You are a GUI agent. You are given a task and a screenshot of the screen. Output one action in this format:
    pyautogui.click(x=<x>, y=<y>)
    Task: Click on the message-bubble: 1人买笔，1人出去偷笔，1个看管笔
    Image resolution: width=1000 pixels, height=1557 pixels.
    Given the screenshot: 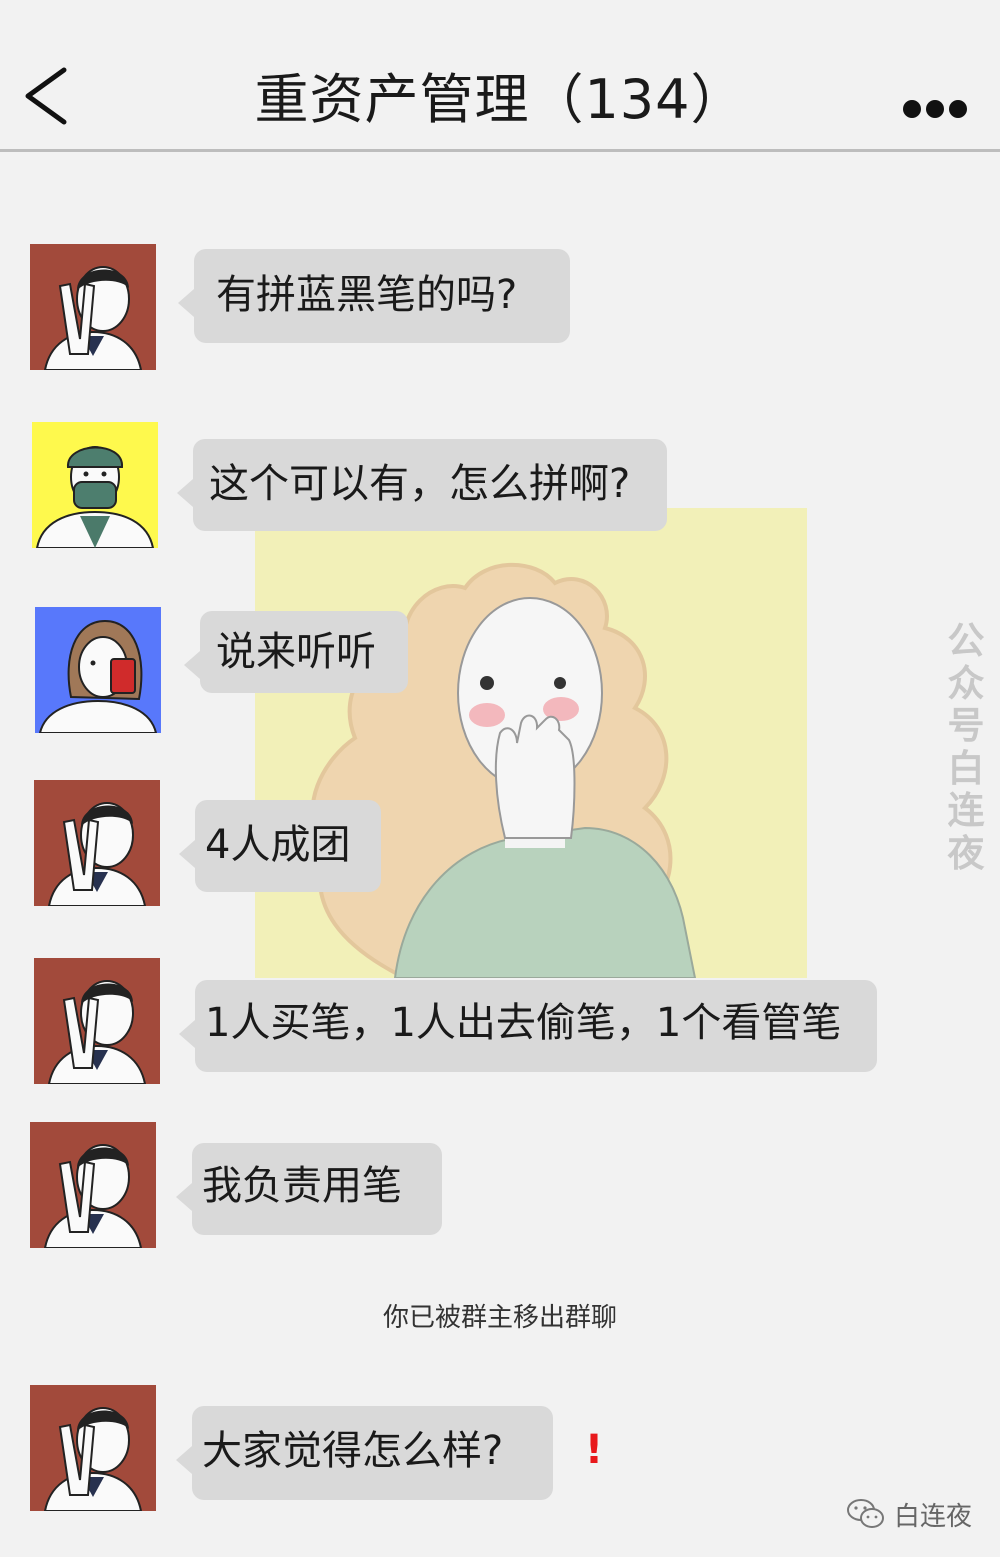 What is the action you would take?
    pyautogui.click(x=528, y=1026)
    